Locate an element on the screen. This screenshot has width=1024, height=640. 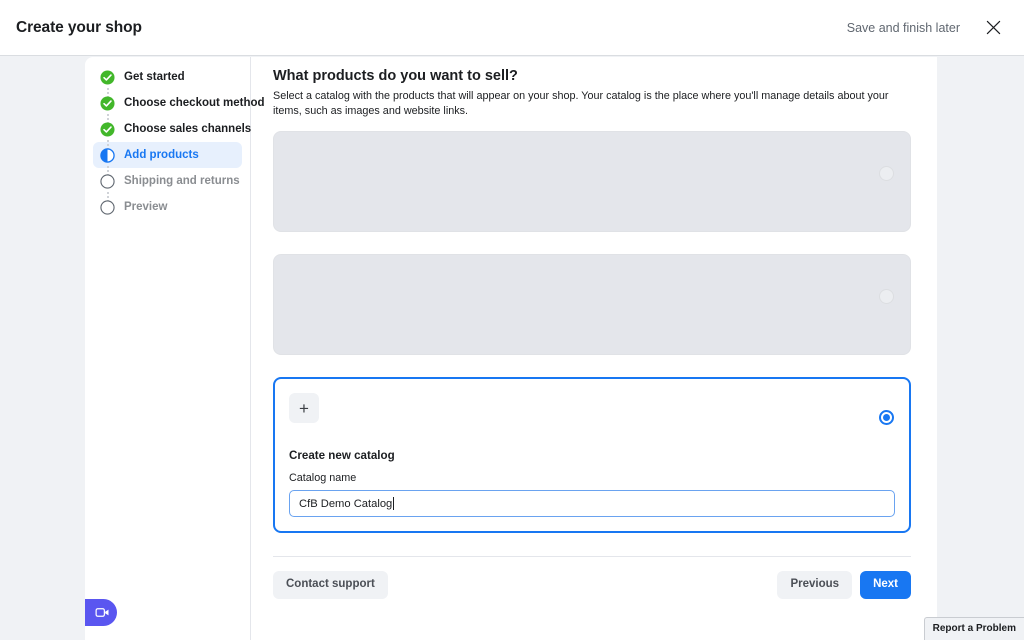
sidebar-item-shipping-and-returns: Shipping and returns is located at coordinates (167, 181).